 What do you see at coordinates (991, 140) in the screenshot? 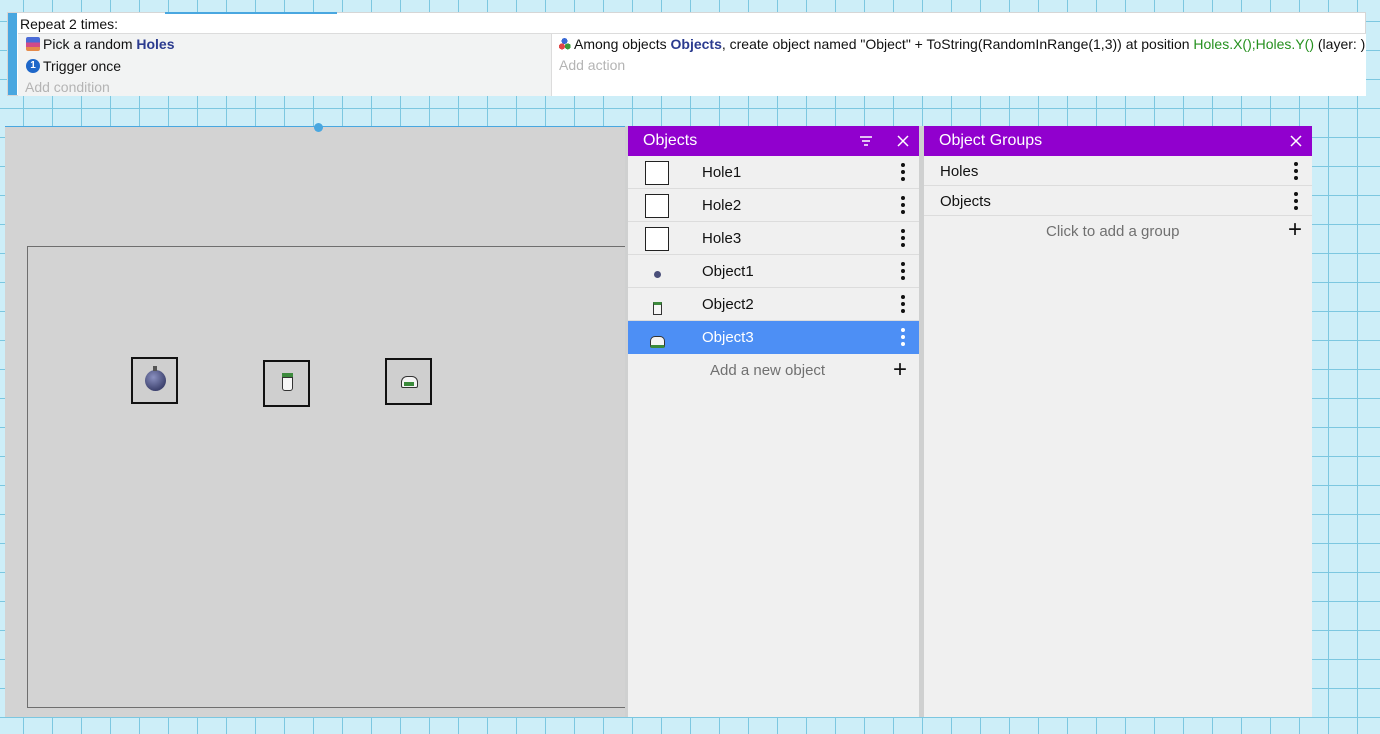
I see `groups-panel-title: Object Groups` at bounding box center [991, 140].